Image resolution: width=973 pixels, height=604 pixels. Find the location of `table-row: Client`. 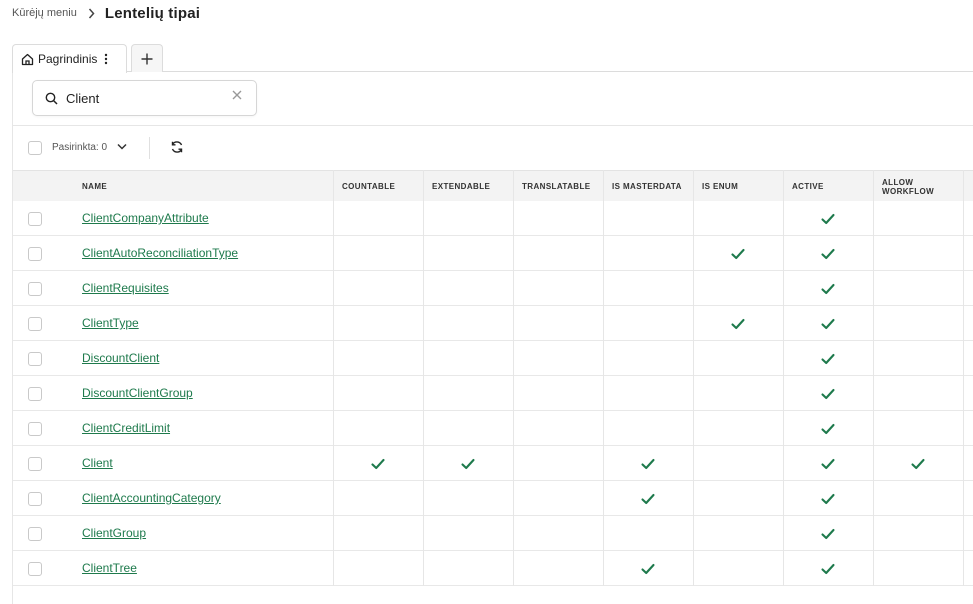

table-row: Client is located at coordinates (493, 463).